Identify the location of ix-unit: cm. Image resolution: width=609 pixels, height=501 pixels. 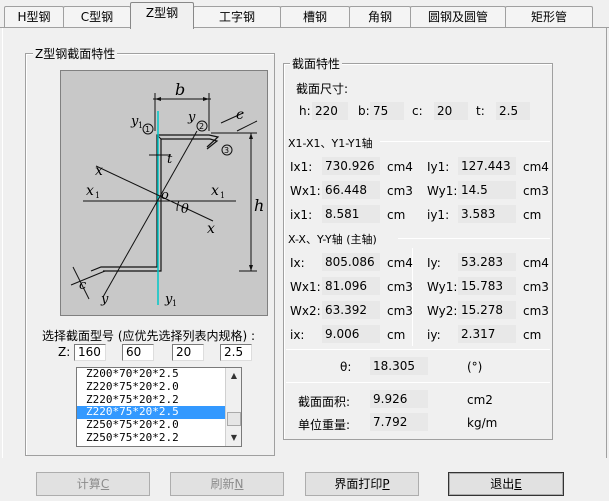
(396, 335).